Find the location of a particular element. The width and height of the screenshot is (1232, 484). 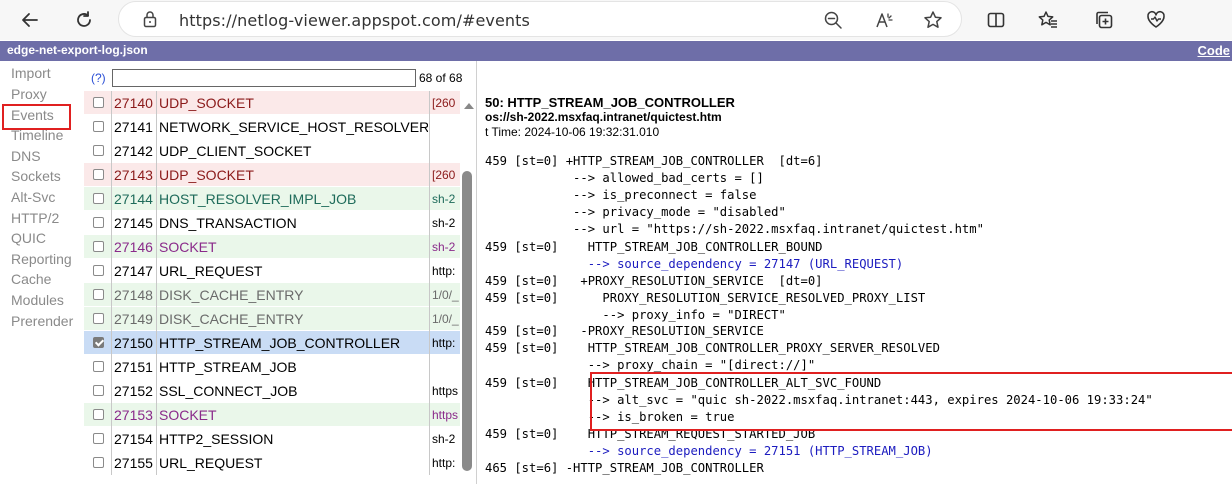

event-id: 27150 is located at coordinates (133, 343).